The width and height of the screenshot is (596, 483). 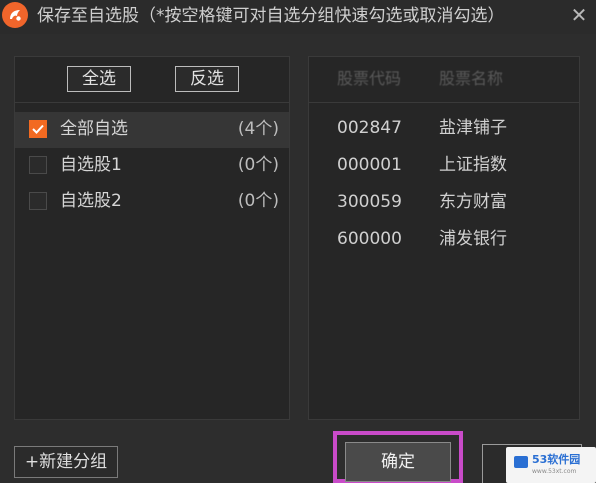 I want to click on watermark: 53软件园 www.53xt.com, so click(x=551, y=465).